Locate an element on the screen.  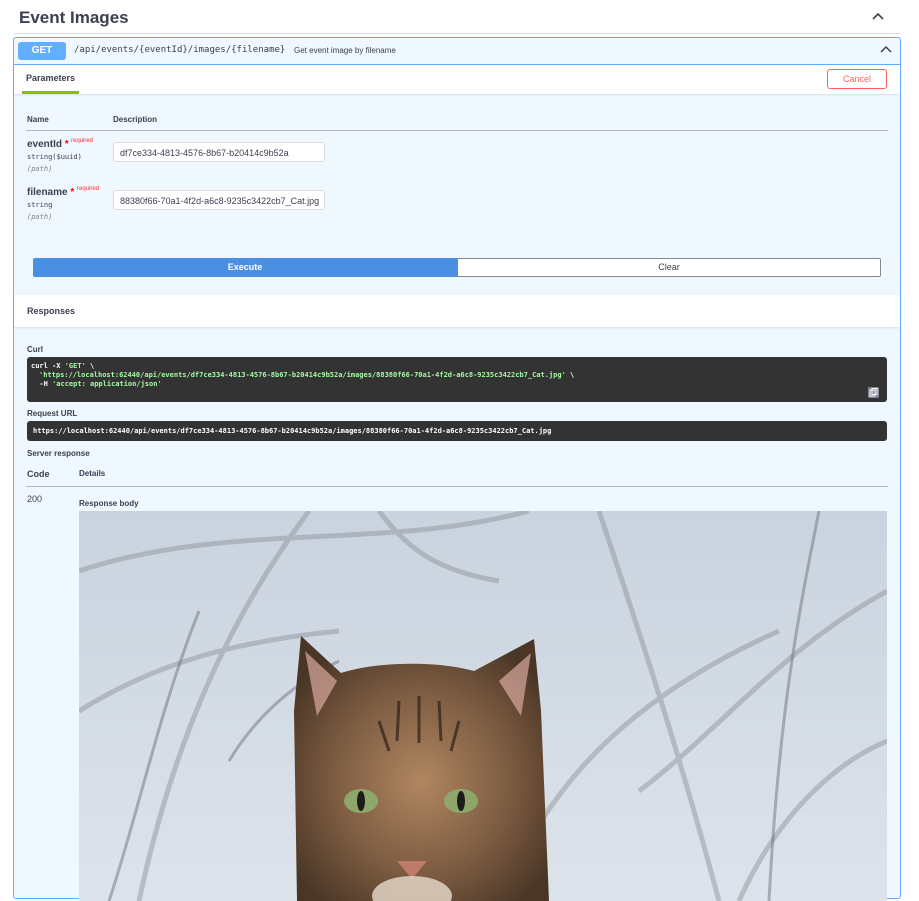
param-type: string($uuid) is located at coordinates (54, 157).